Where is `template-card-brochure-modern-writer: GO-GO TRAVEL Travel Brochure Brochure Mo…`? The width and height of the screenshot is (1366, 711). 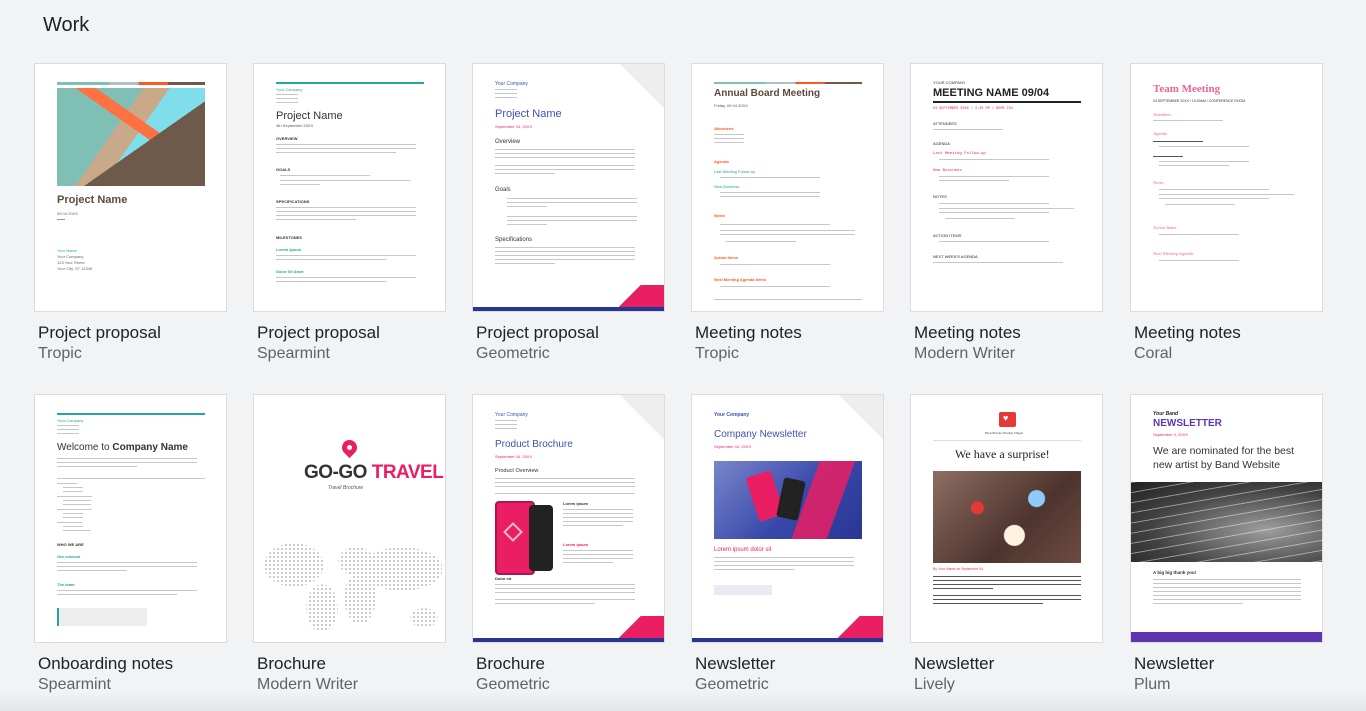
template-card-brochure-modern-writer: GO-GO TRAVEL Travel Brochure Brochure Mo… is located at coordinates (349, 543).